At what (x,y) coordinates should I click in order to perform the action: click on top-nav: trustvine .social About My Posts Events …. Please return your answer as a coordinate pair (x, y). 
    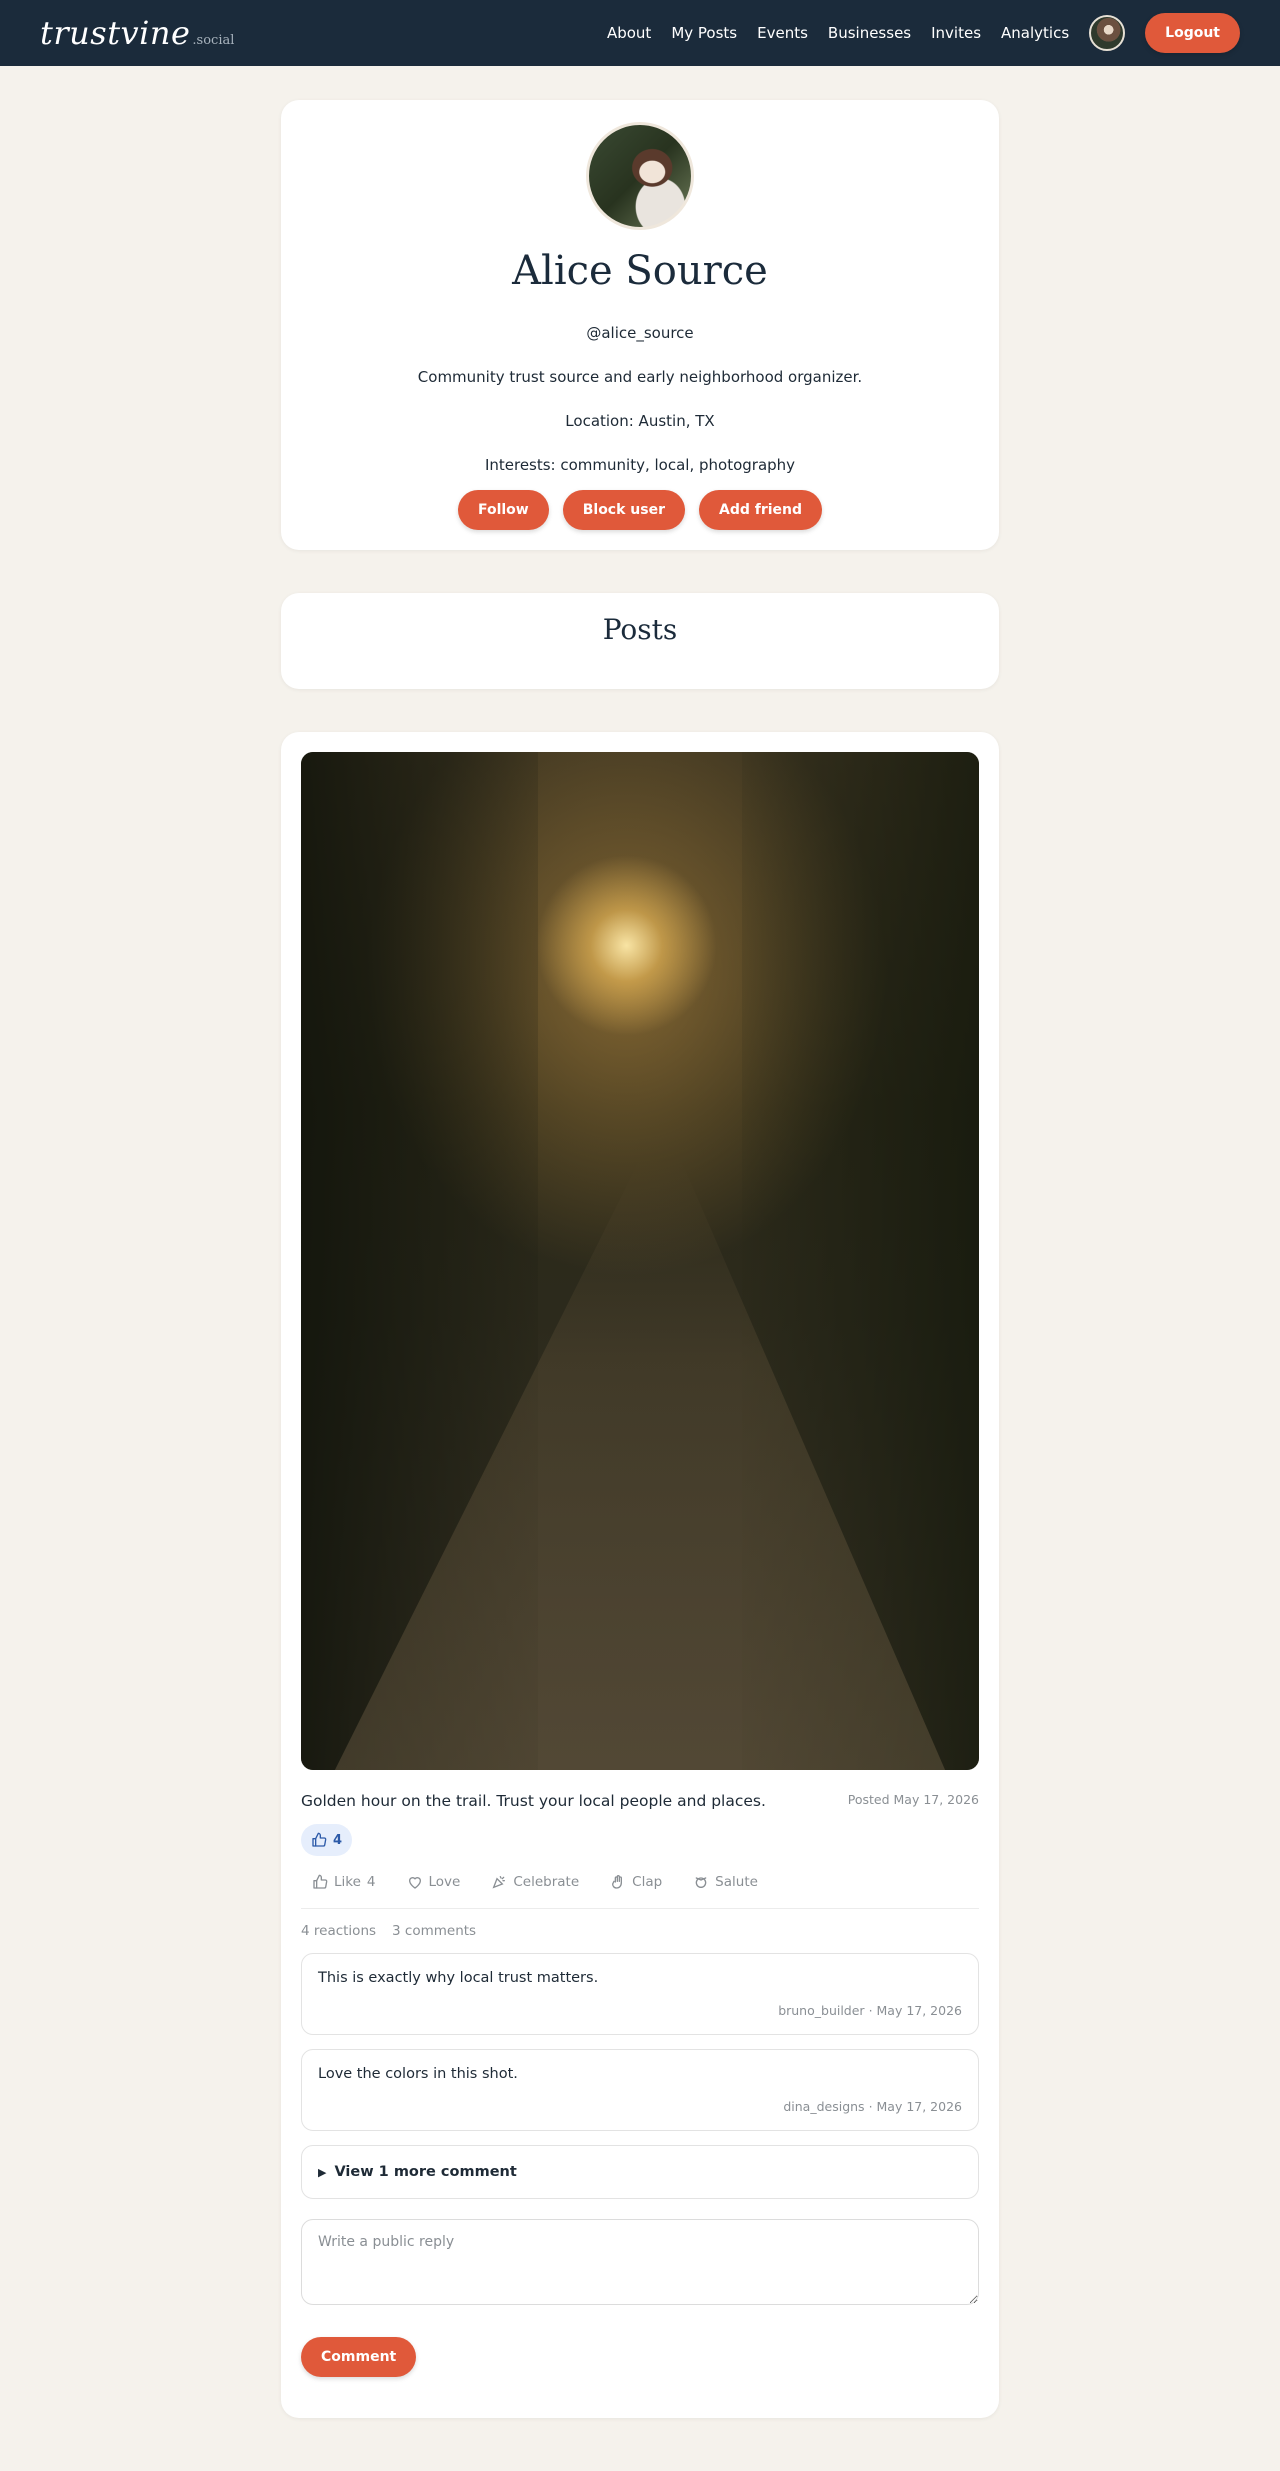
    Looking at the image, I should click on (640, 33).